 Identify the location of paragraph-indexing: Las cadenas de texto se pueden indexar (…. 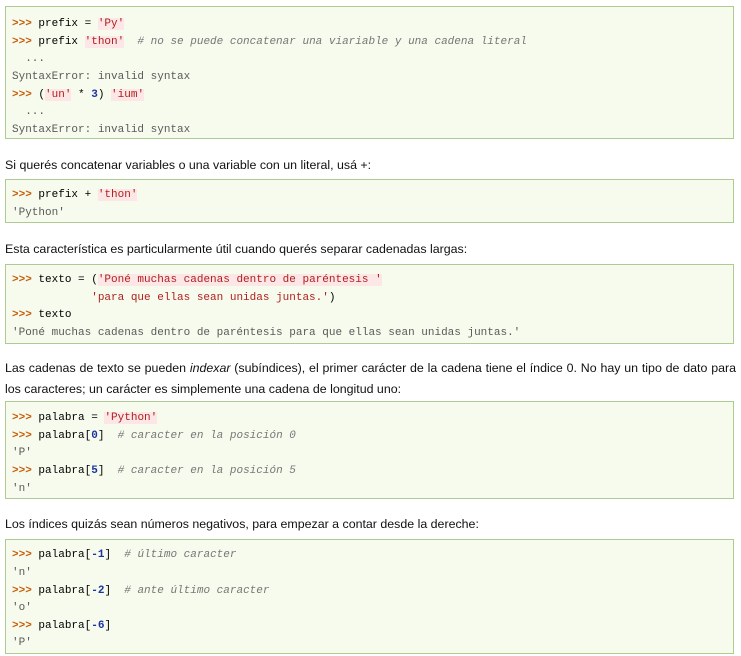
(370, 379).